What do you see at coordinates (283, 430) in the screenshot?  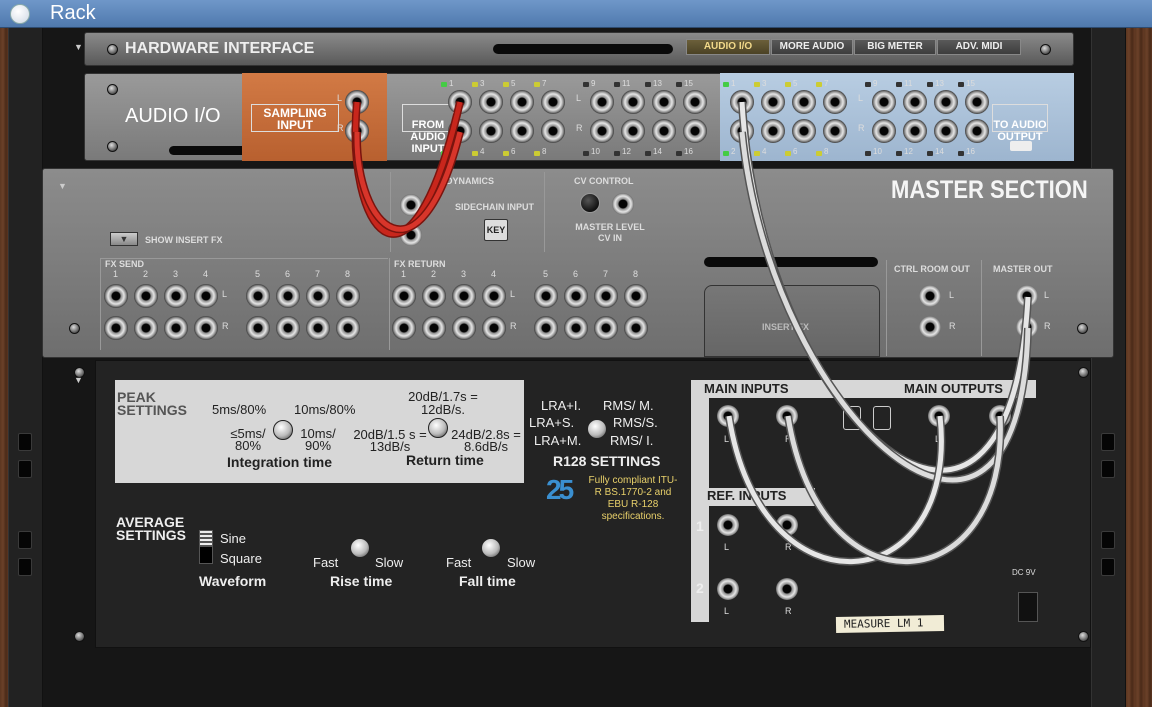 I see `integration-time-knob` at bounding box center [283, 430].